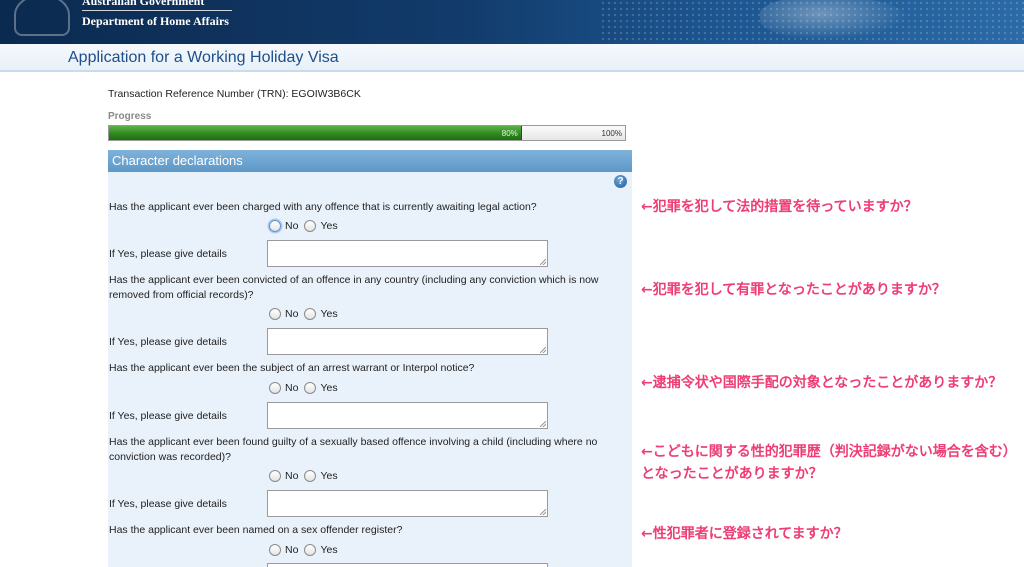  I want to click on annotation-4: ←こどもに関する性的犯罪歴（判決記録がない場合を含む）となったことがありますか？, so click(825, 463).